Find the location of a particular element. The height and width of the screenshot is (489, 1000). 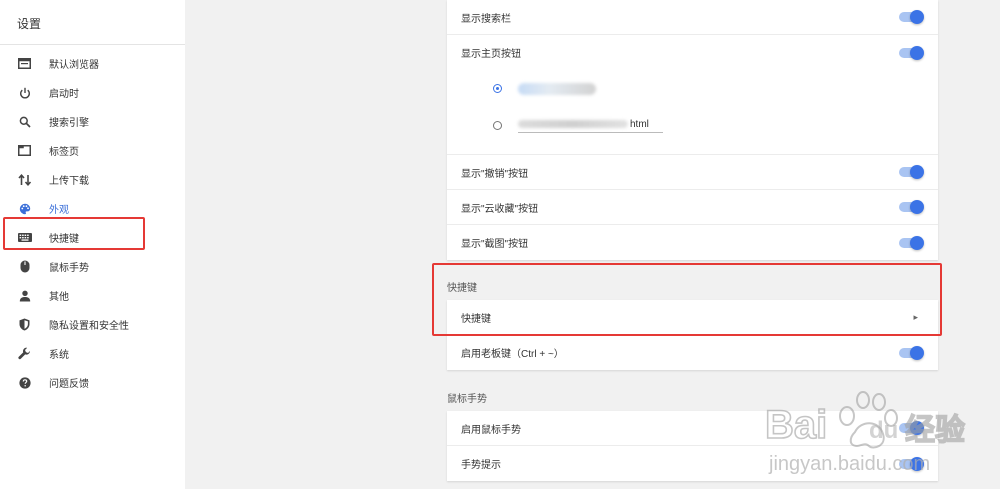

power-icon is located at coordinates (24, 92).